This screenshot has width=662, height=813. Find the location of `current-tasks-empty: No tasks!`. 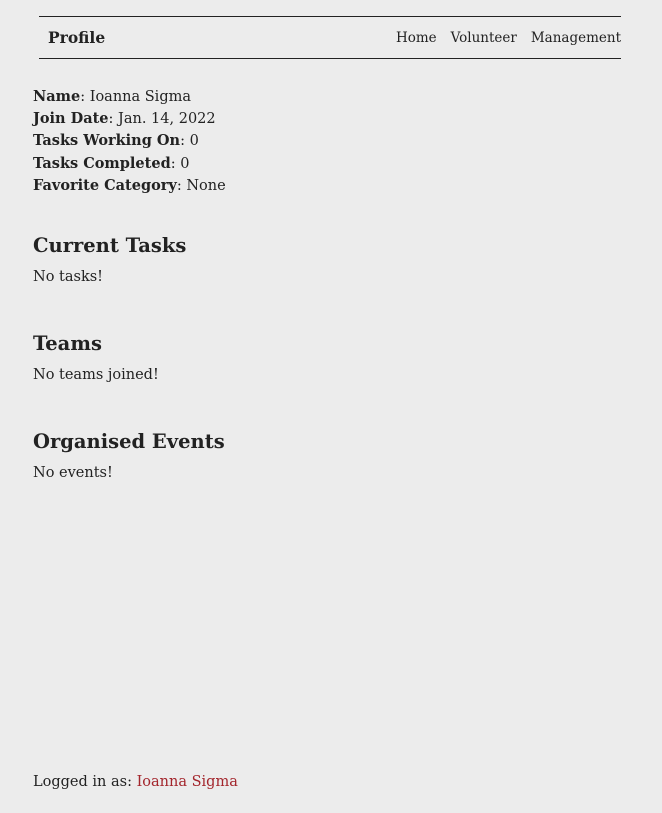

current-tasks-empty: No tasks! is located at coordinates (68, 277).